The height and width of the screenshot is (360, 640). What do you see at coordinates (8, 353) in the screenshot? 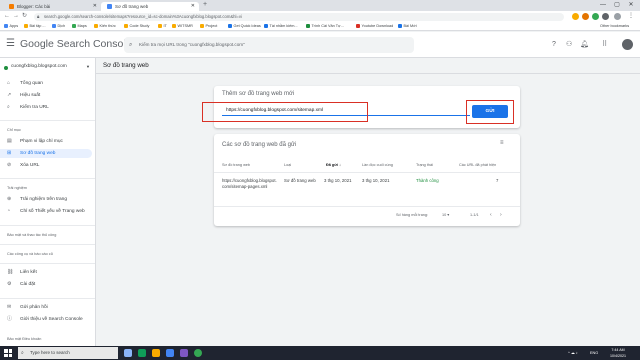
I see `windows-start-icon` at bounding box center [8, 353].